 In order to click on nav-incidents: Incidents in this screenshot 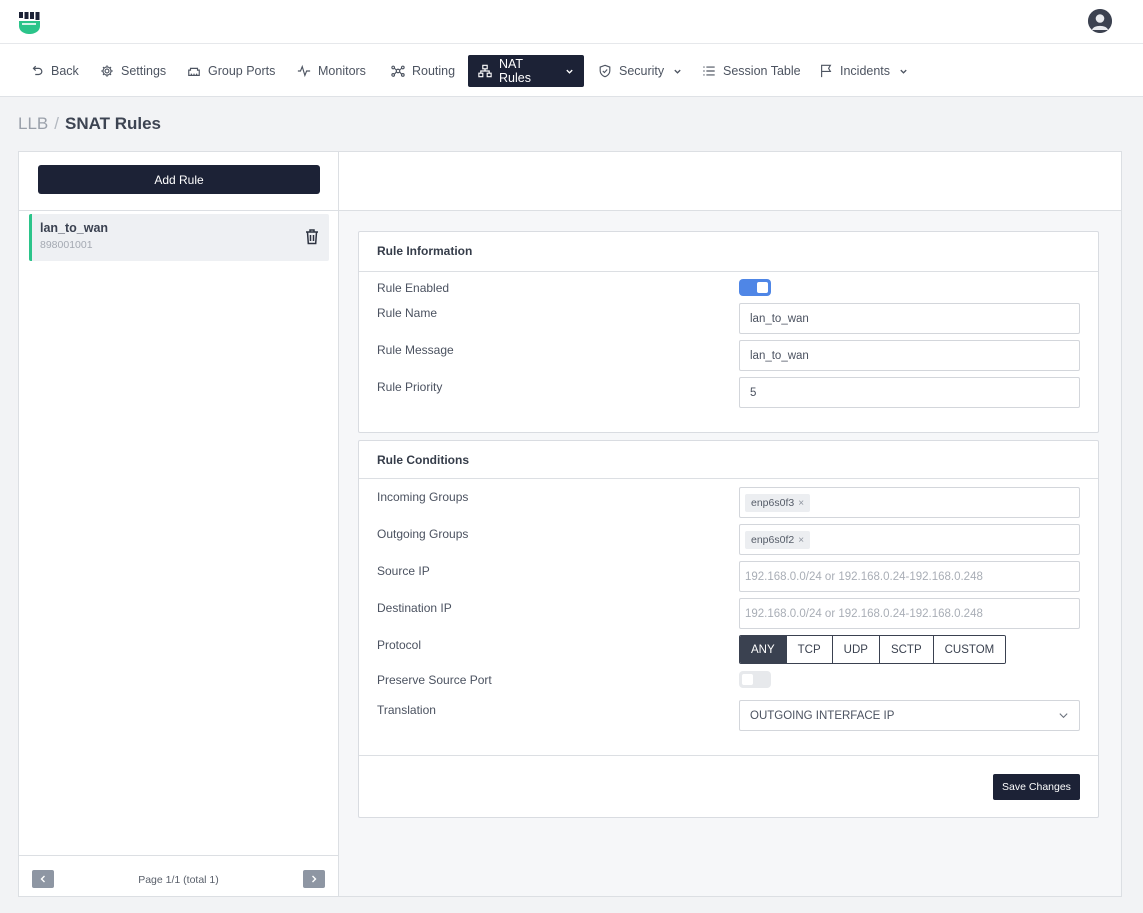, I will do `click(863, 71)`.